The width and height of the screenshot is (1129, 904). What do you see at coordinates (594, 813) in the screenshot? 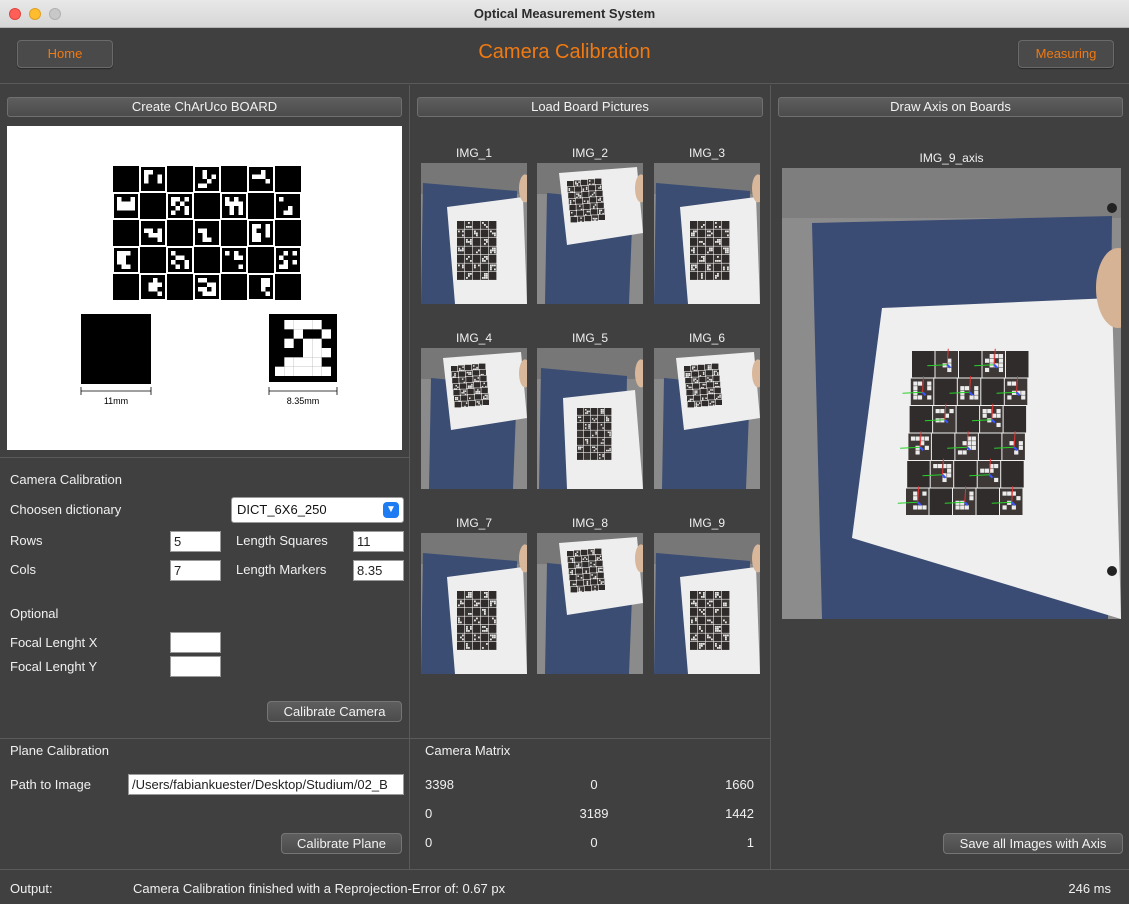
I see `matrix-cell: 3189` at bounding box center [594, 813].